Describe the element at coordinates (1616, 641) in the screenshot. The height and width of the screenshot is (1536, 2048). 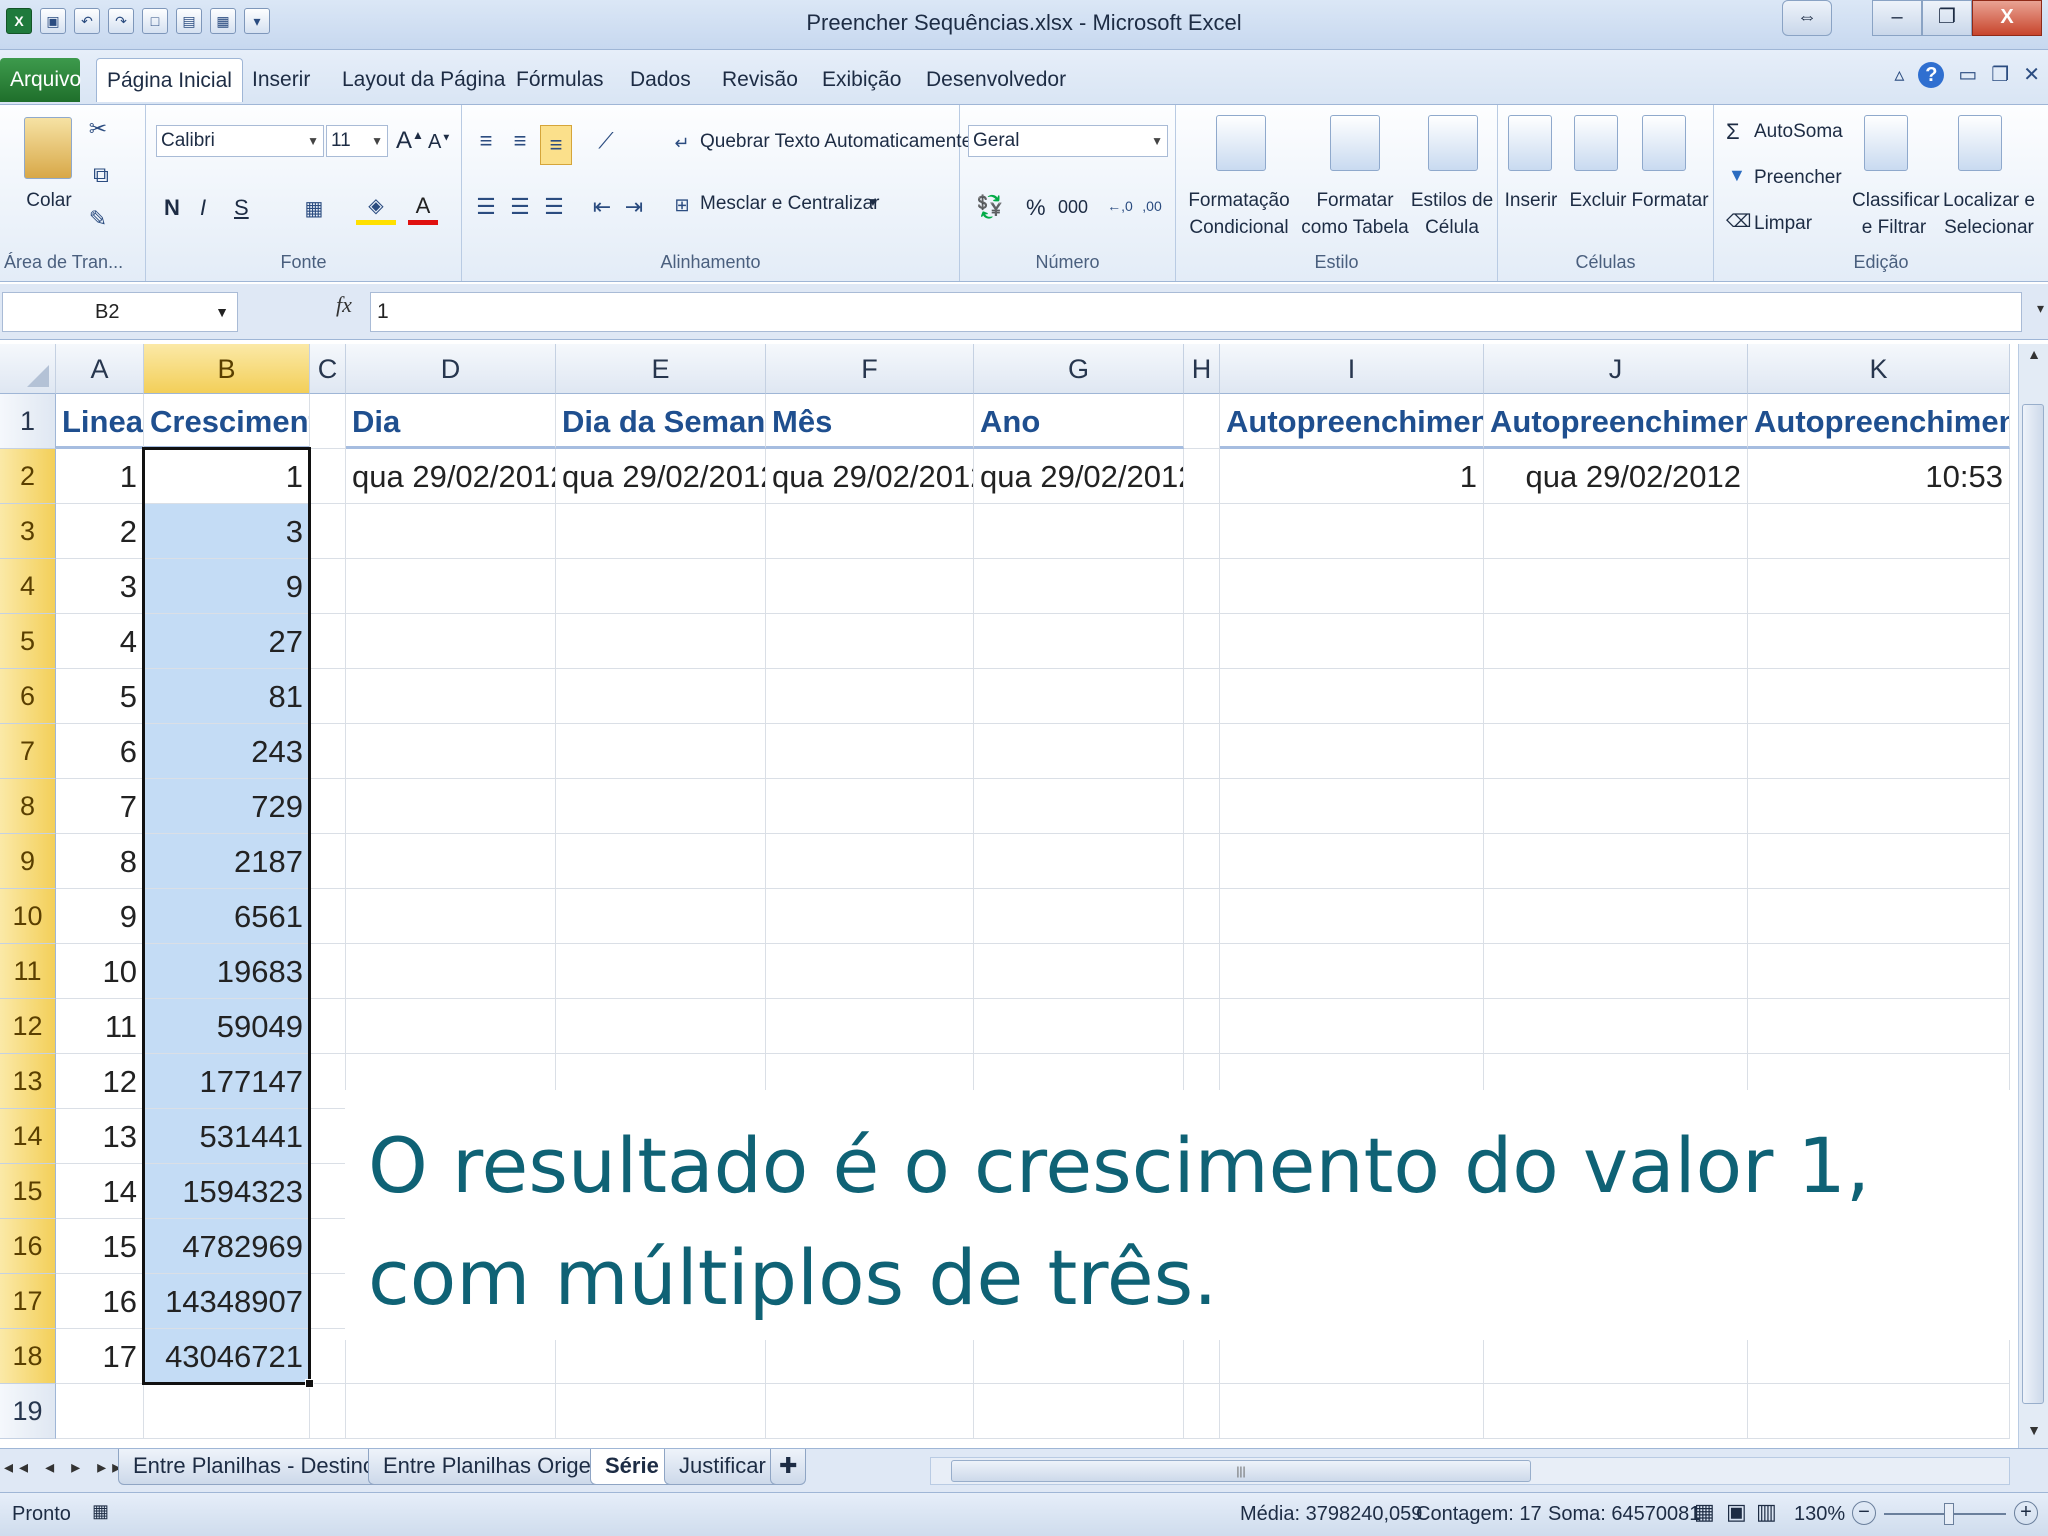
I see `cell-j5` at that location.